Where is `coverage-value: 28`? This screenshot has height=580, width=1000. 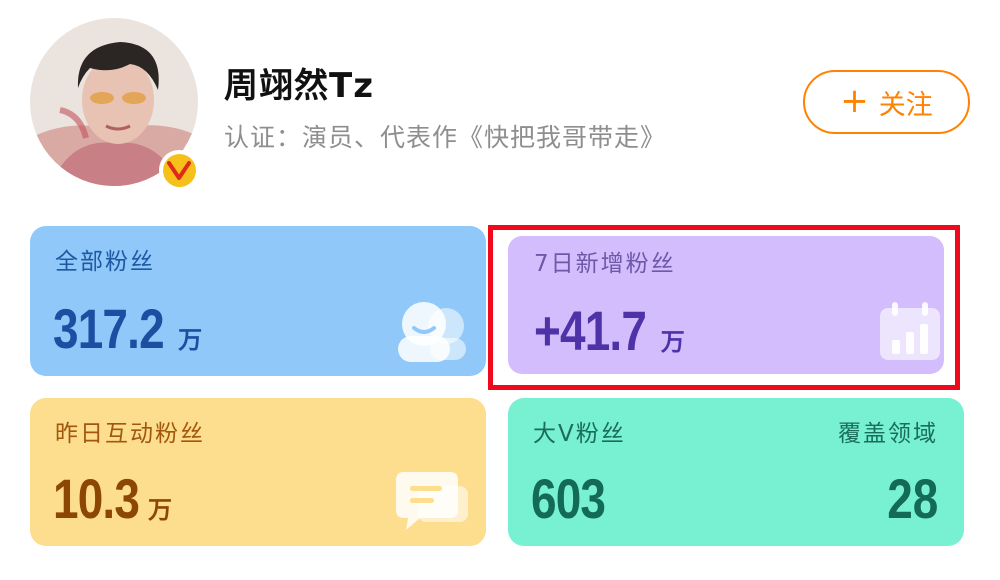 coverage-value: 28 is located at coordinates (907, 498).